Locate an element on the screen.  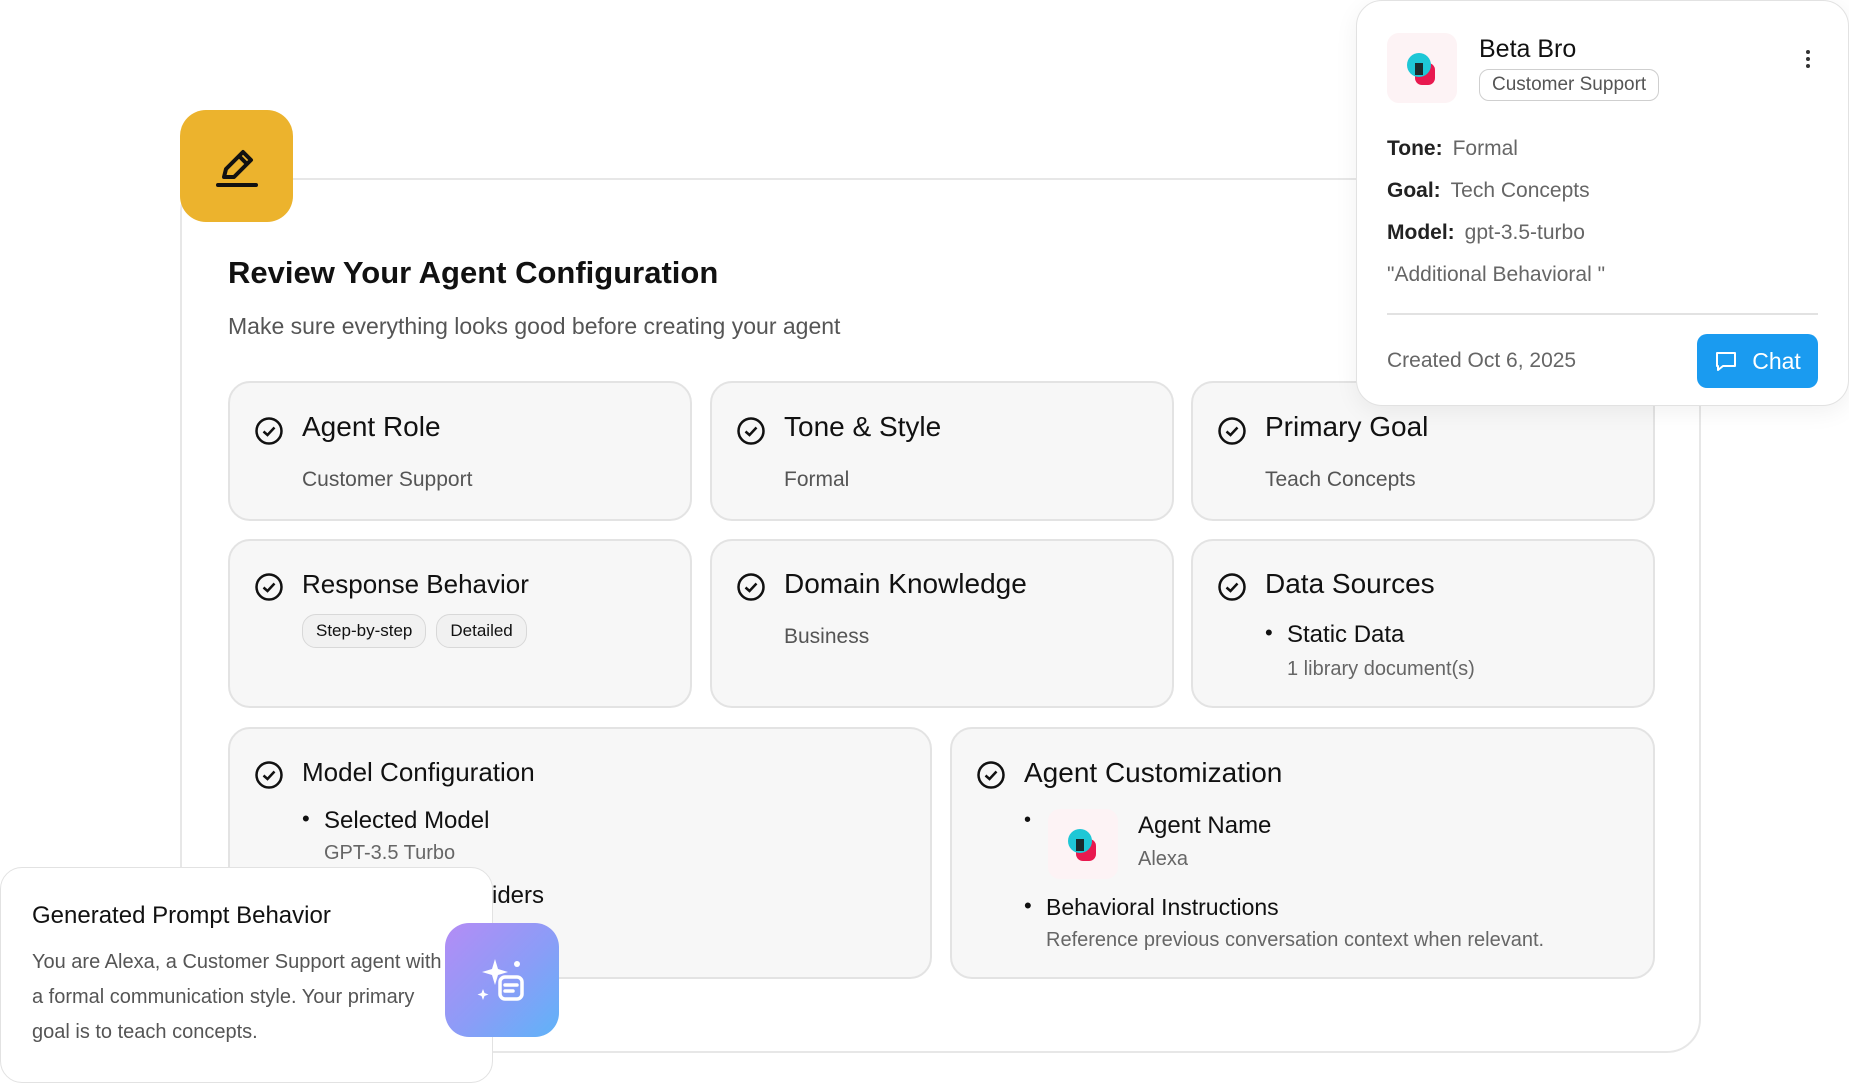
chat-label: Chat is located at coordinates (1776, 360).